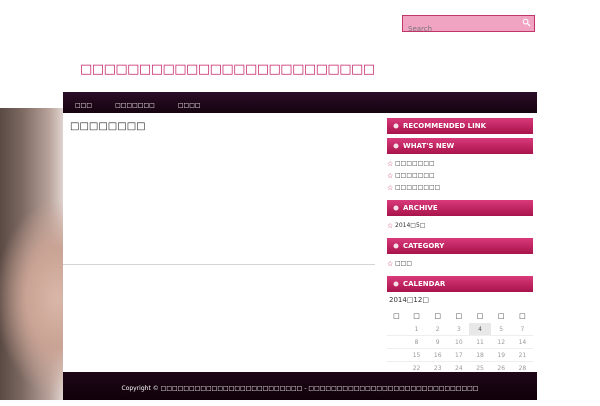  What do you see at coordinates (189, 105) in the screenshot?
I see `nav-item-3: □□□□` at bounding box center [189, 105].